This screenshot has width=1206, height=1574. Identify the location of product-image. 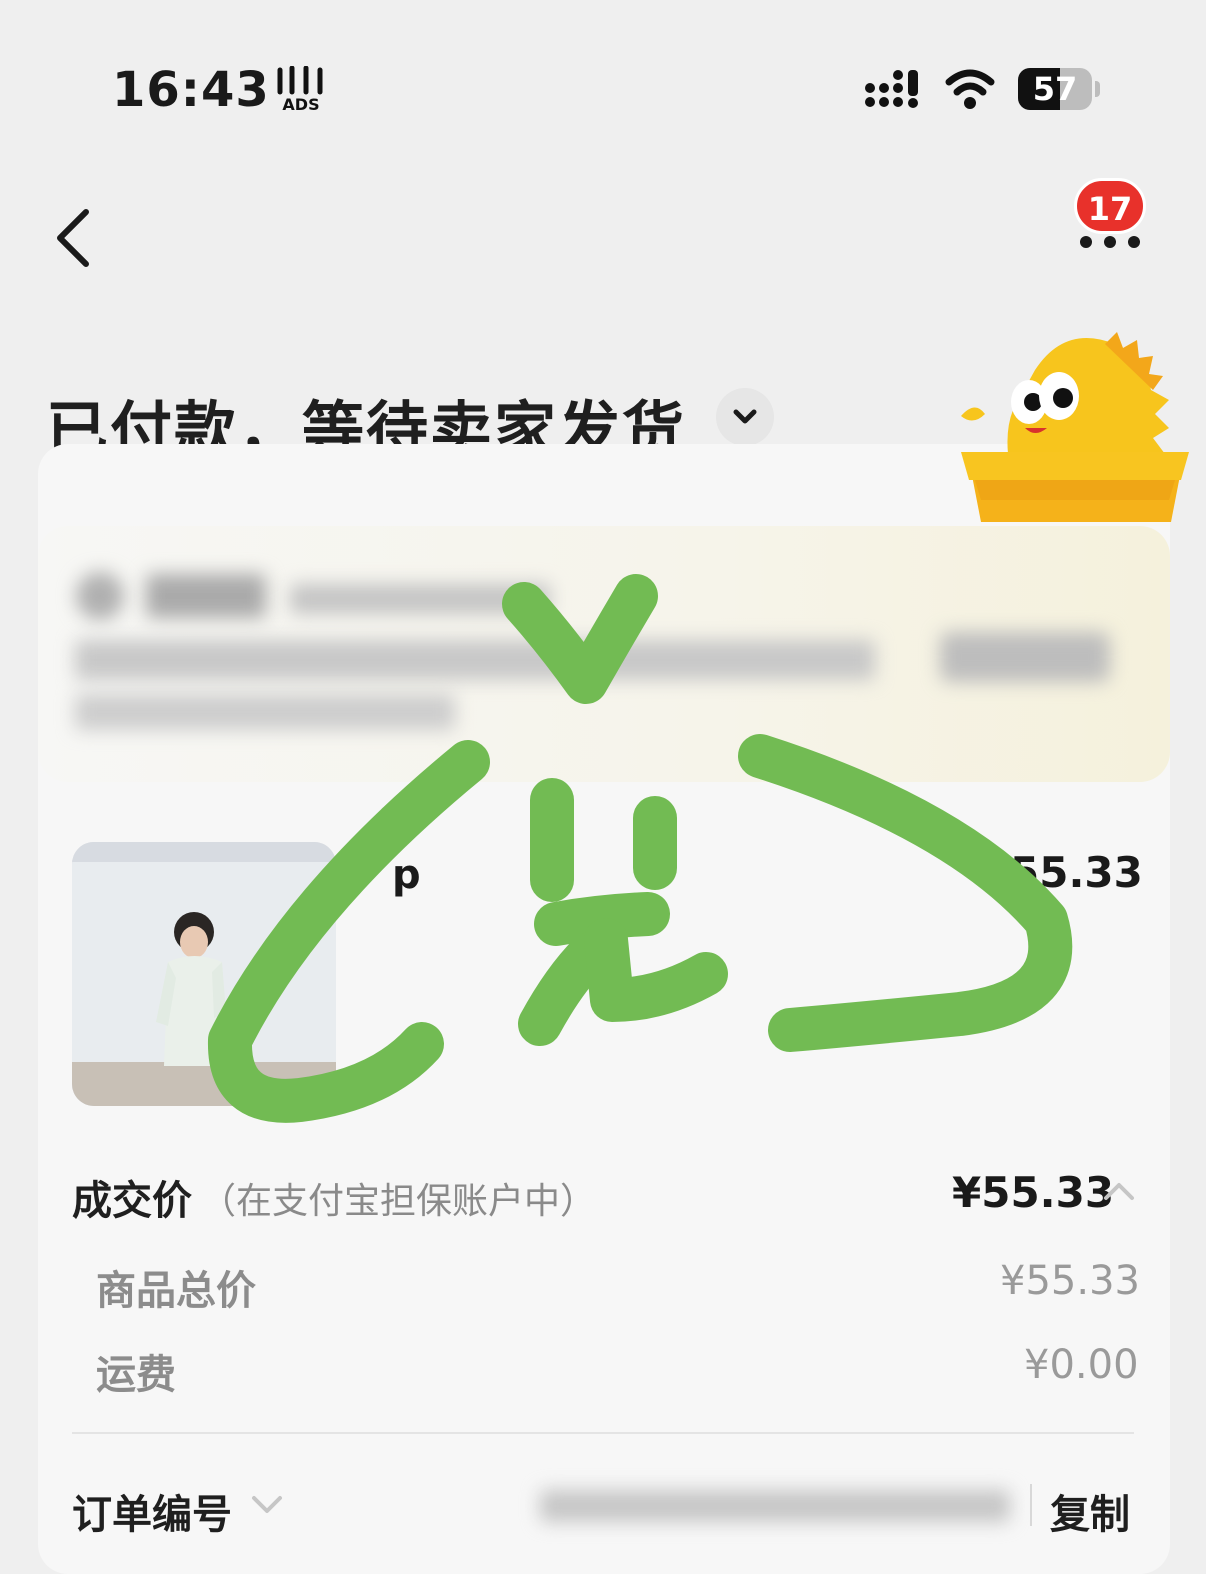
(204, 974).